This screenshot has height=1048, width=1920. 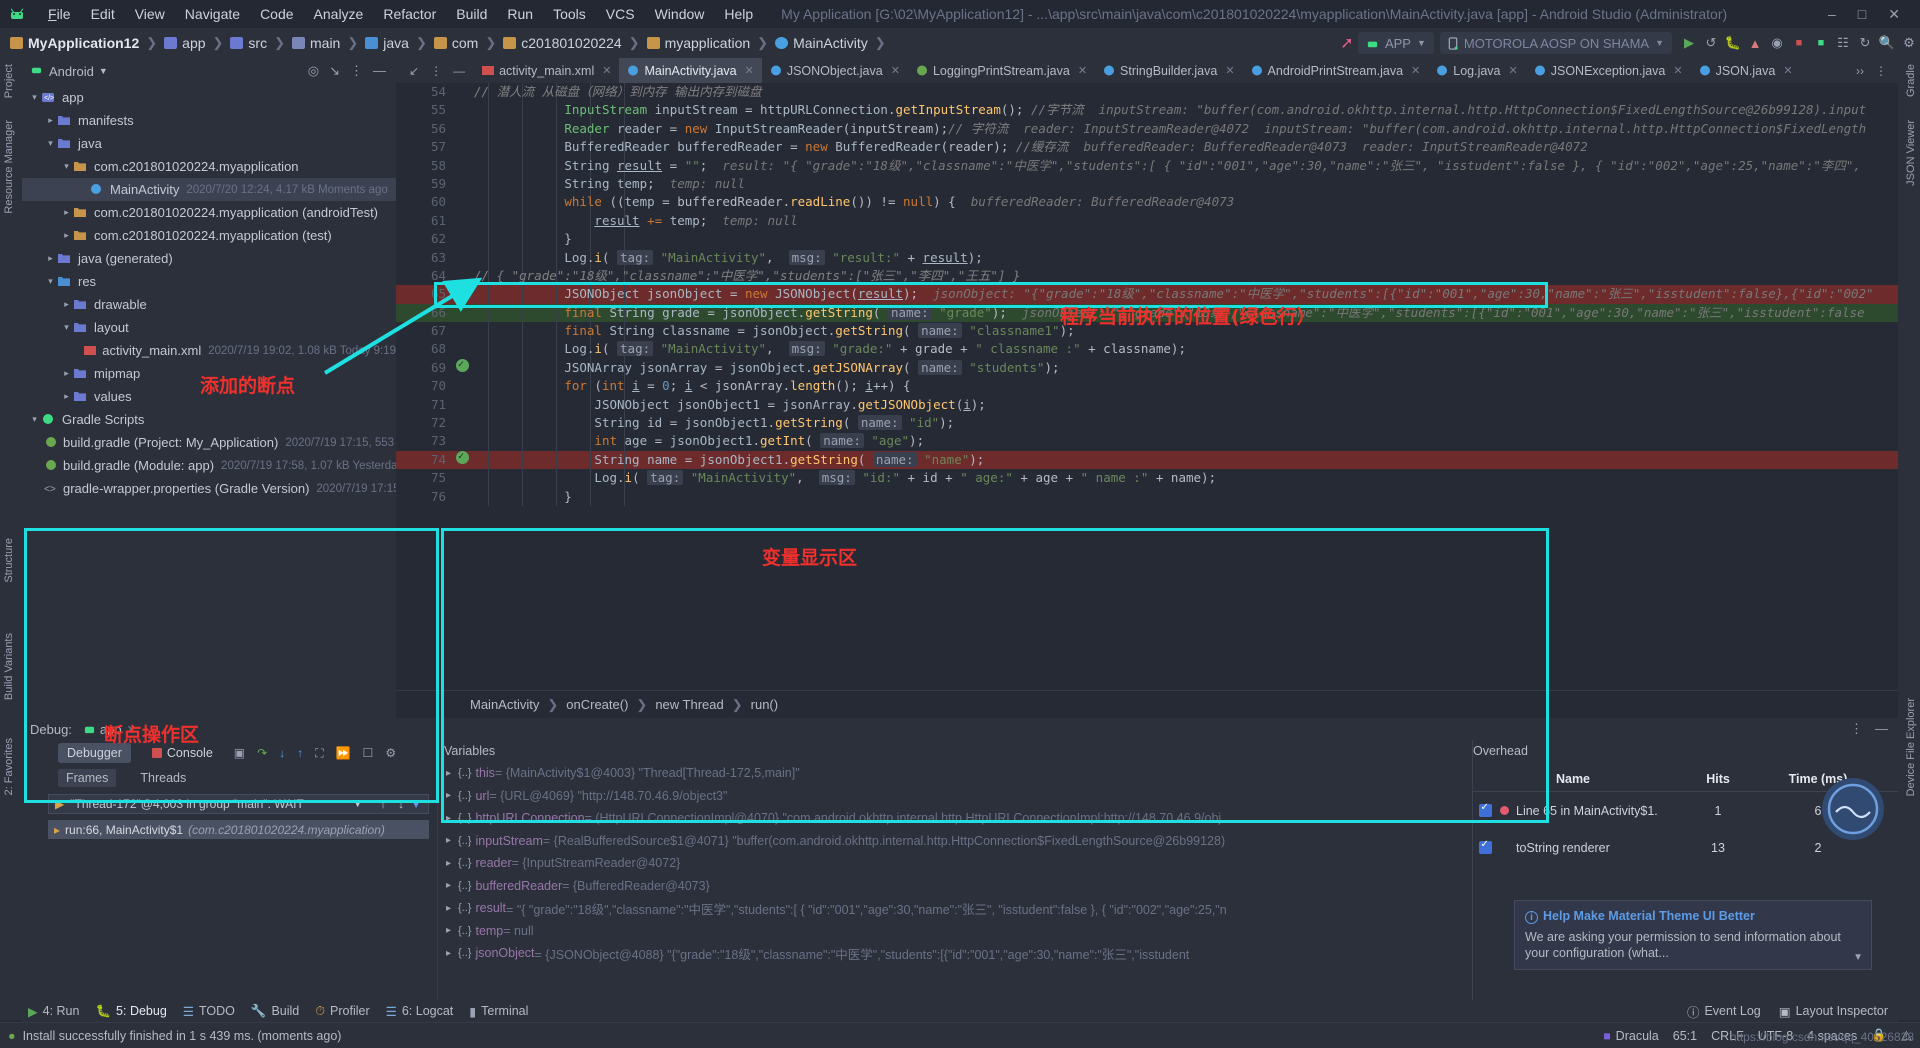 What do you see at coordinates (1911, 153) in the screenshot?
I see `rail-json-viewer: JSON Viewer` at bounding box center [1911, 153].